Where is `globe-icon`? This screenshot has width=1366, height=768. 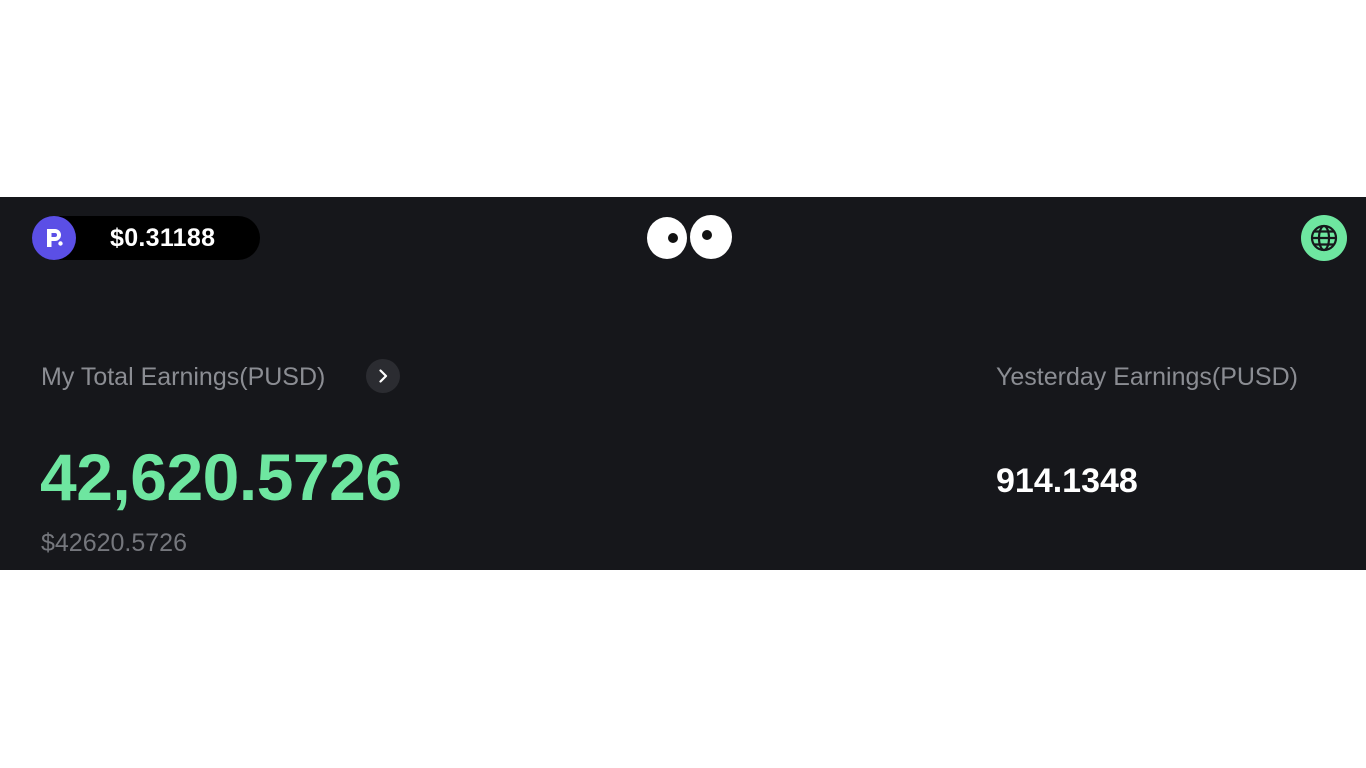 globe-icon is located at coordinates (1324, 238).